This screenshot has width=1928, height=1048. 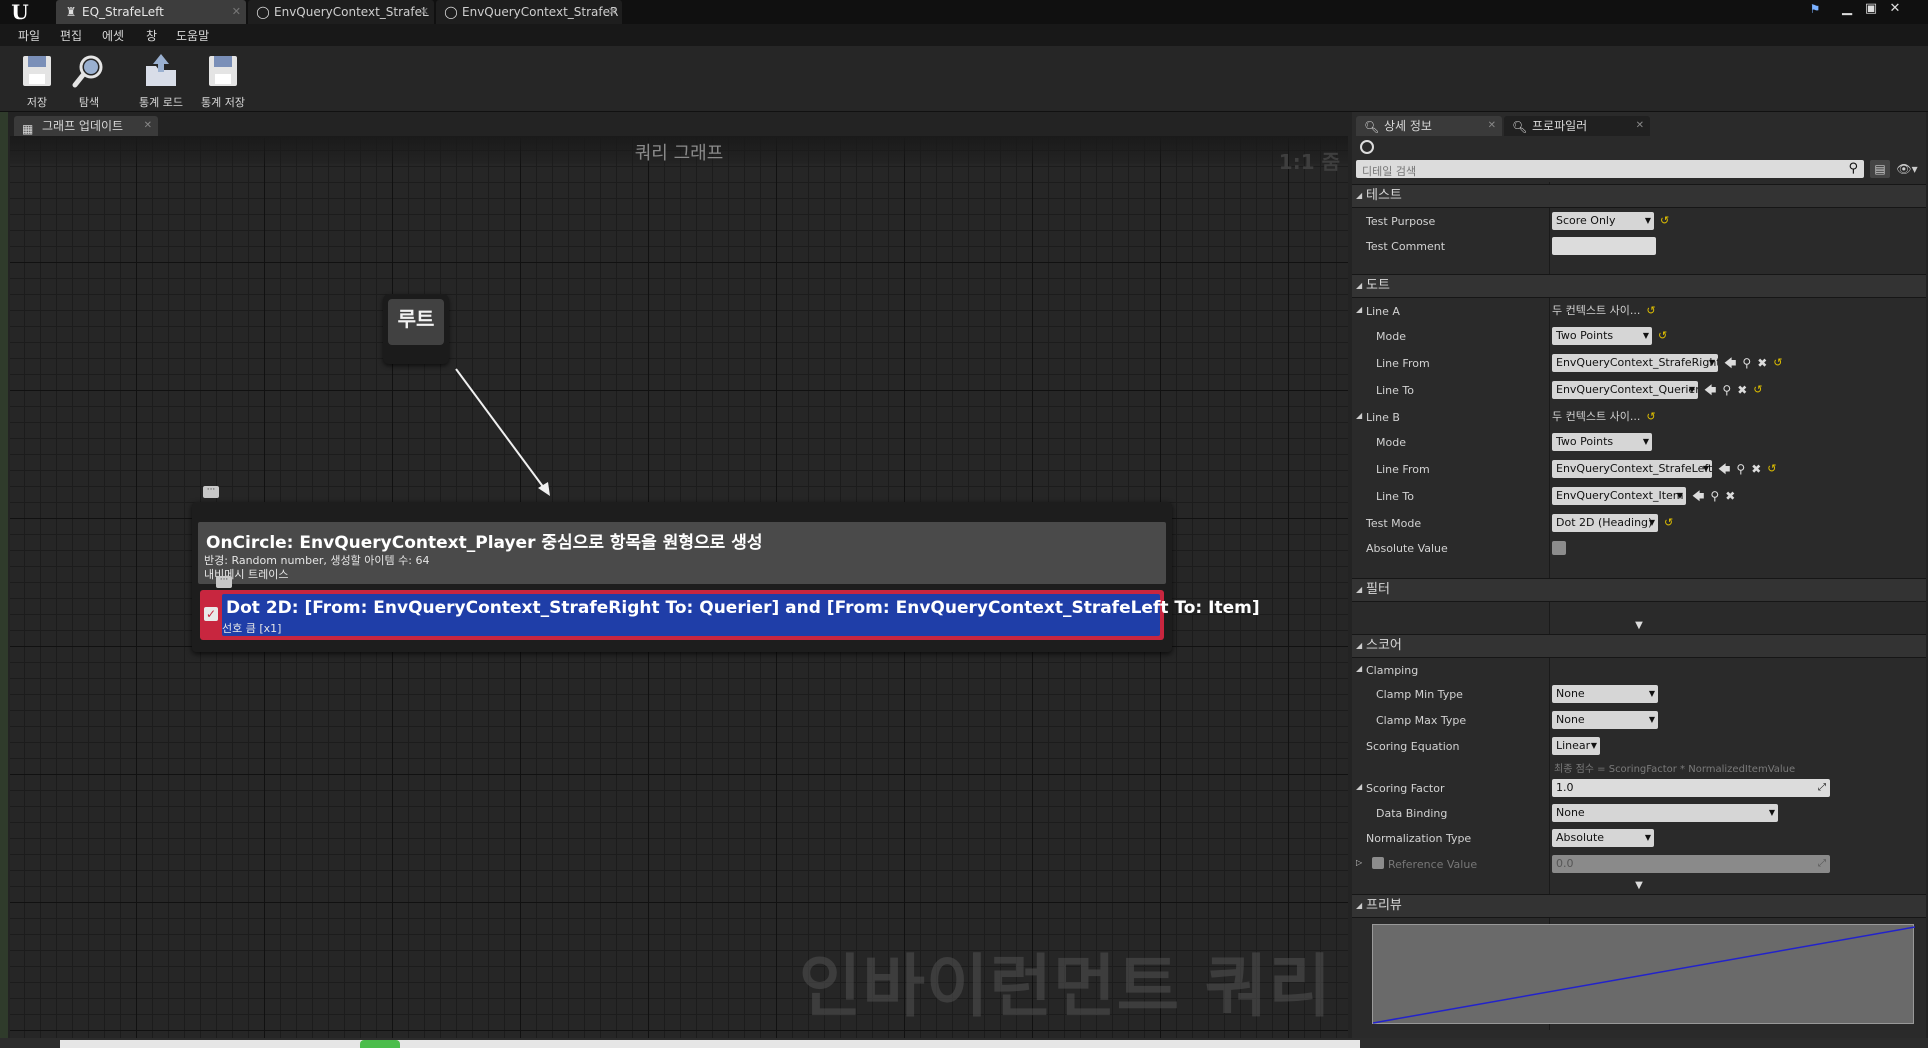 I want to click on prop-line-a-to: Line To EnvQueryContext_Querier 🡄 ⚲ ✖ ↺, so click(x=1639, y=391).